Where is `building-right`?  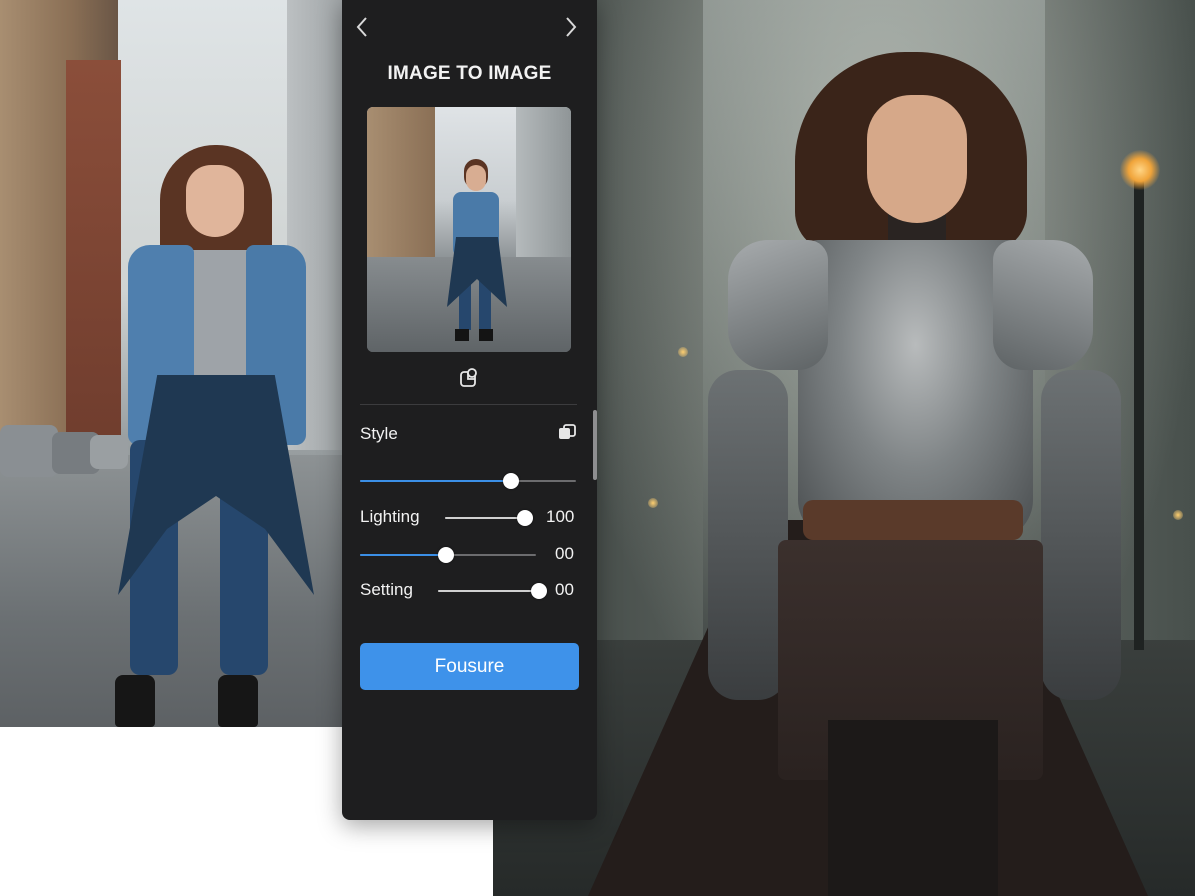
building-right is located at coordinates (543, 182).